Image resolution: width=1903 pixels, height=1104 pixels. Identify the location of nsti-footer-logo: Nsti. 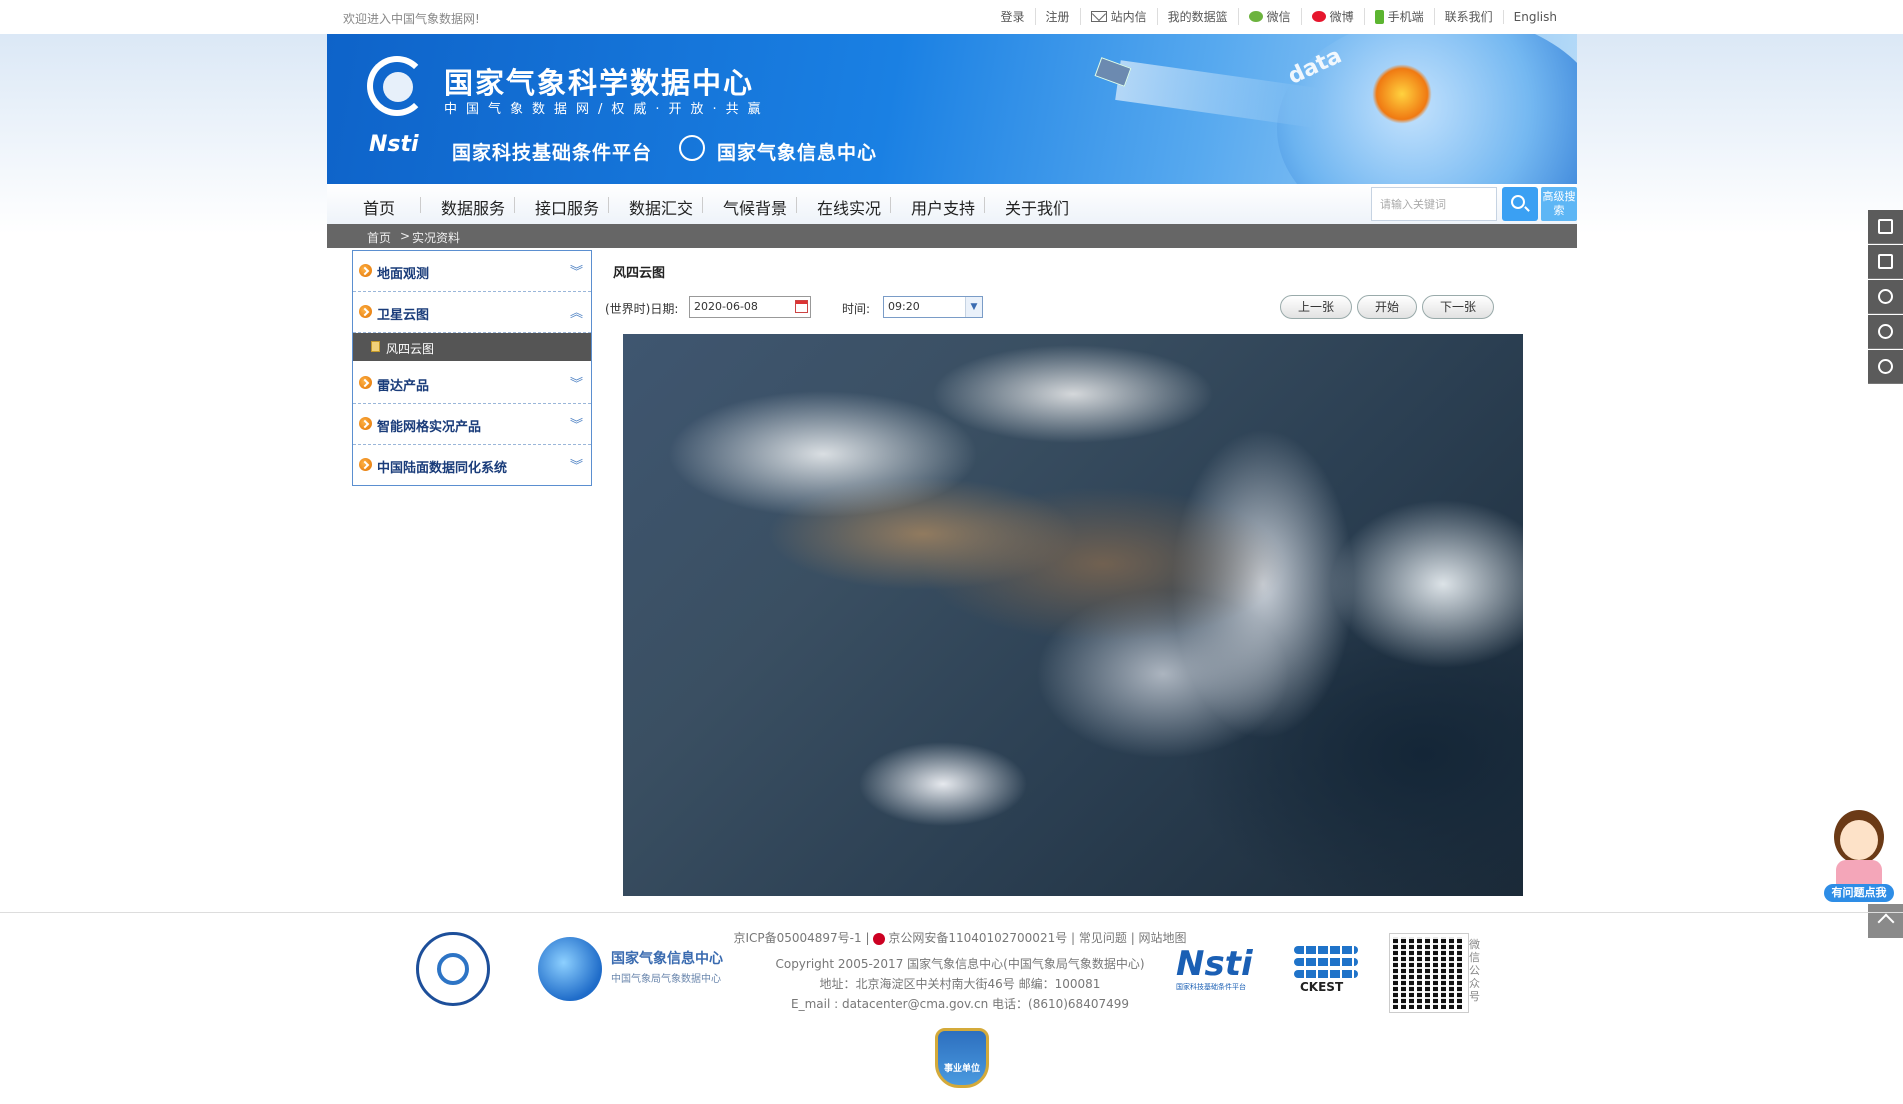
(1214, 964).